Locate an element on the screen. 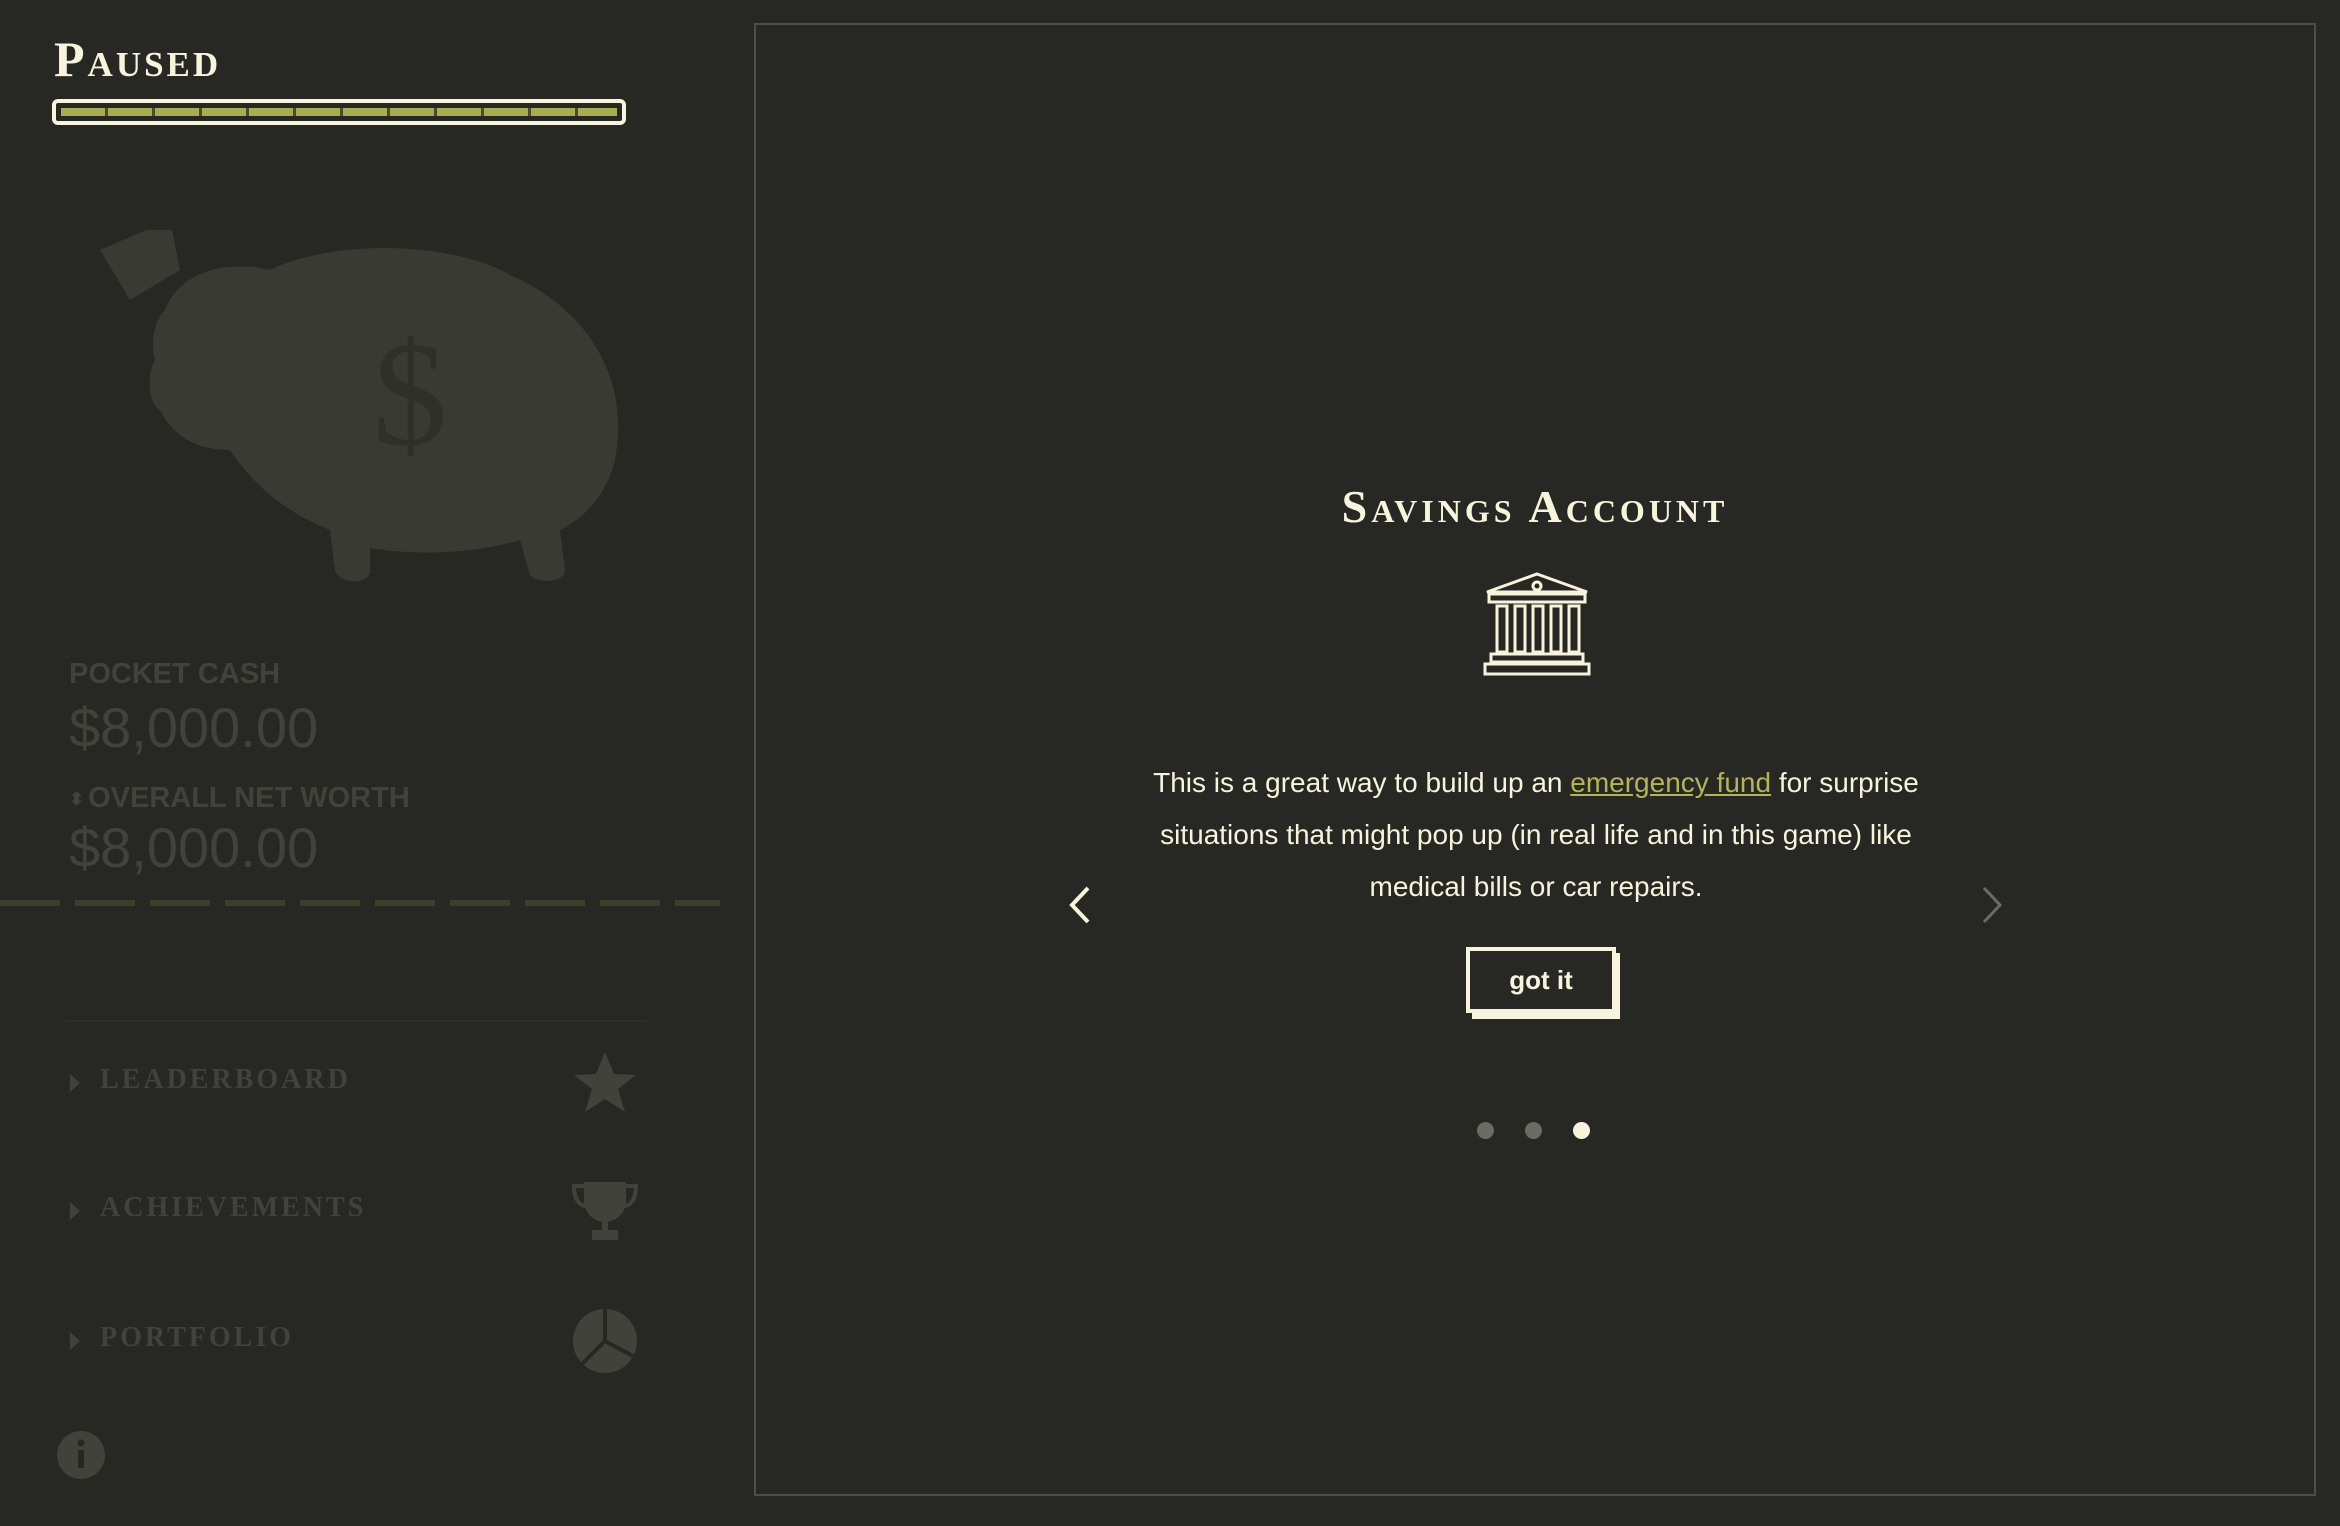 Image resolution: width=2340 pixels, height=1526 pixels. net-worth-label-text: OVERALL NET WORTH is located at coordinates (249, 798).